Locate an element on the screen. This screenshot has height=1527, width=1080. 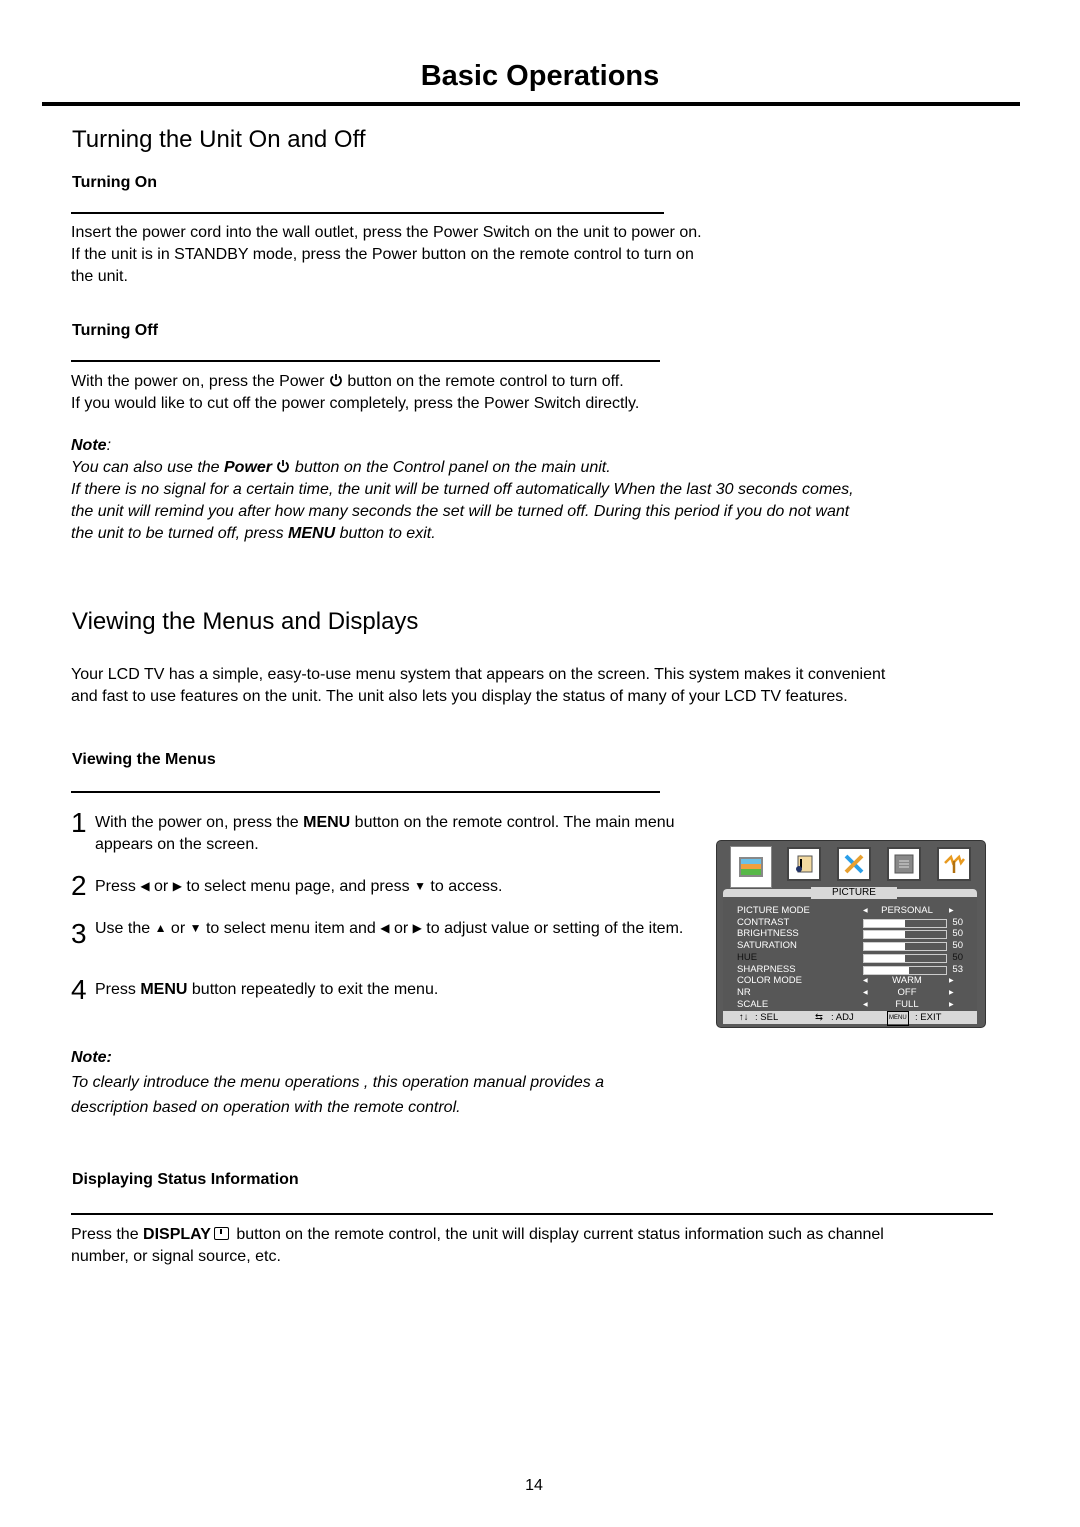
note-label: Note: is located at coordinates (91, 1057).